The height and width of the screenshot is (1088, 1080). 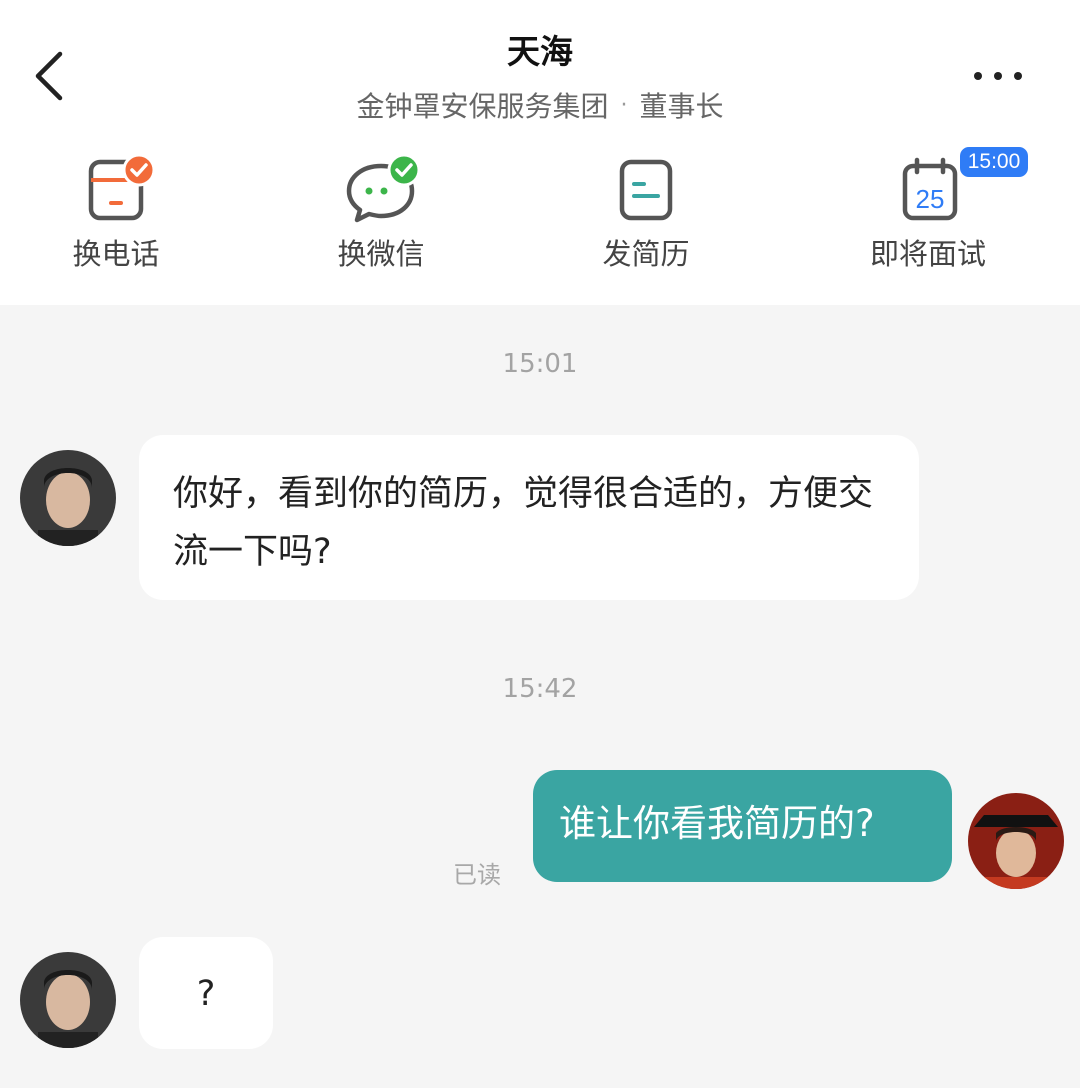 What do you see at coordinates (994, 162) in the screenshot?
I see `interview-time-badge: 15:00` at bounding box center [994, 162].